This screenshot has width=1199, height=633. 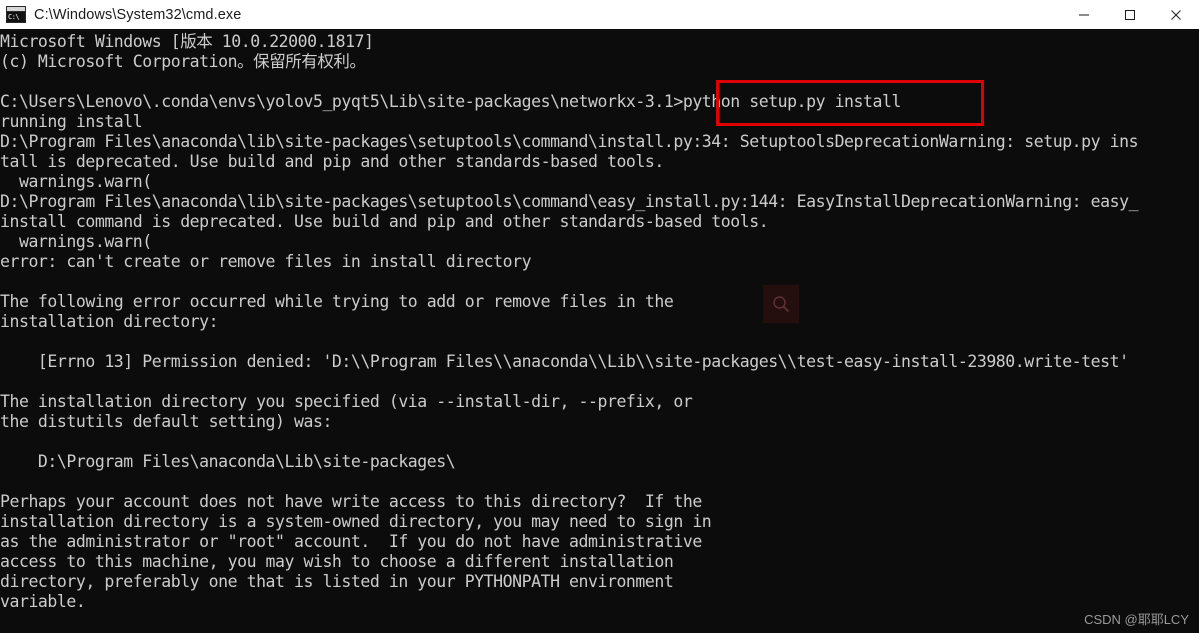 What do you see at coordinates (166, 421) in the screenshot?
I see `console-line: the distutils default setting) was:` at bounding box center [166, 421].